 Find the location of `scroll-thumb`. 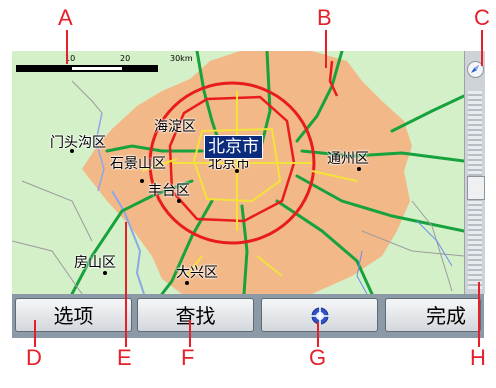

scroll-thumb is located at coordinates (476, 188).